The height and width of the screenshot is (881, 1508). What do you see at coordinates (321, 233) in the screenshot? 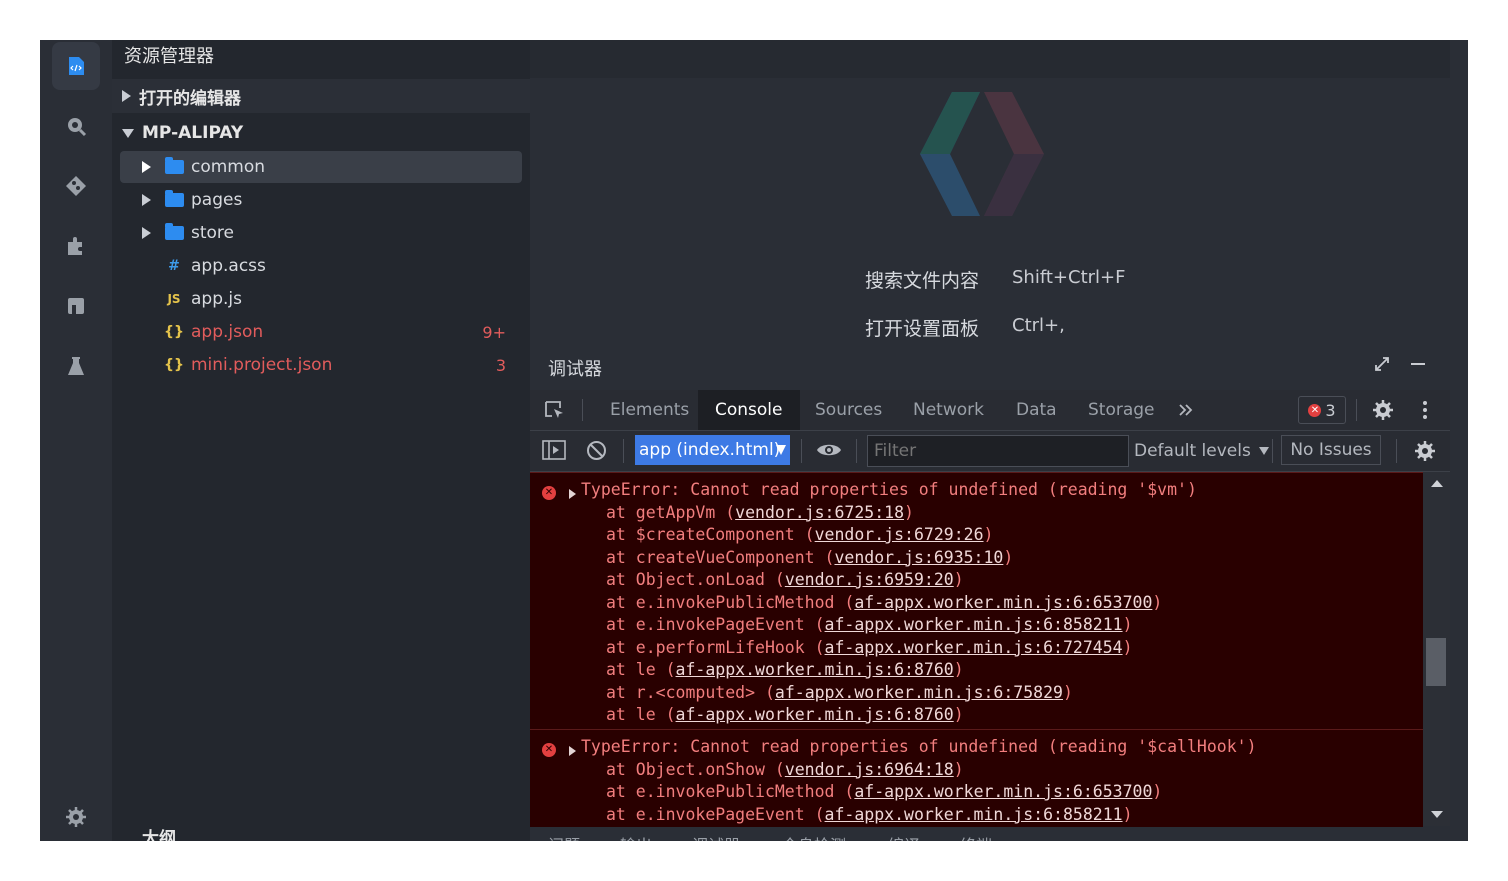
I see `tree-item-store: store` at bounding box center [321, 233].